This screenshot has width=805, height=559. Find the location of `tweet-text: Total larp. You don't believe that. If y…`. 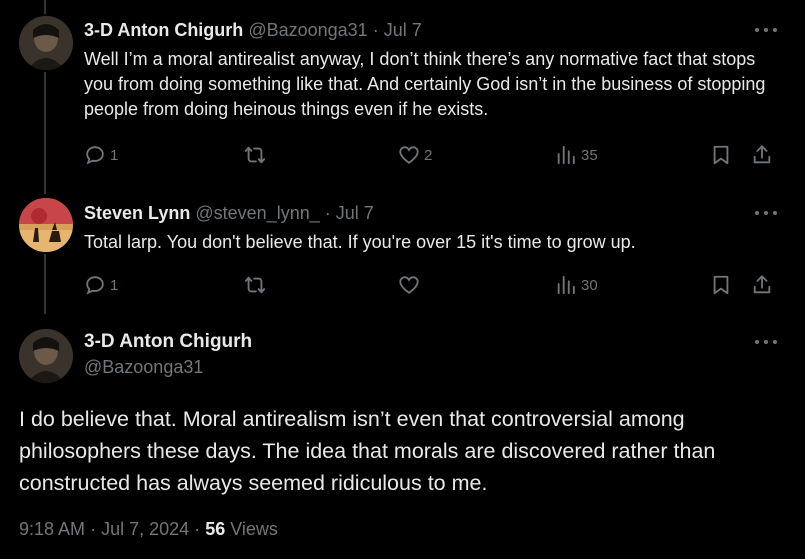

tweet-text: Total larp. You don't believe that. If y… is located at coordinates (360, 242).